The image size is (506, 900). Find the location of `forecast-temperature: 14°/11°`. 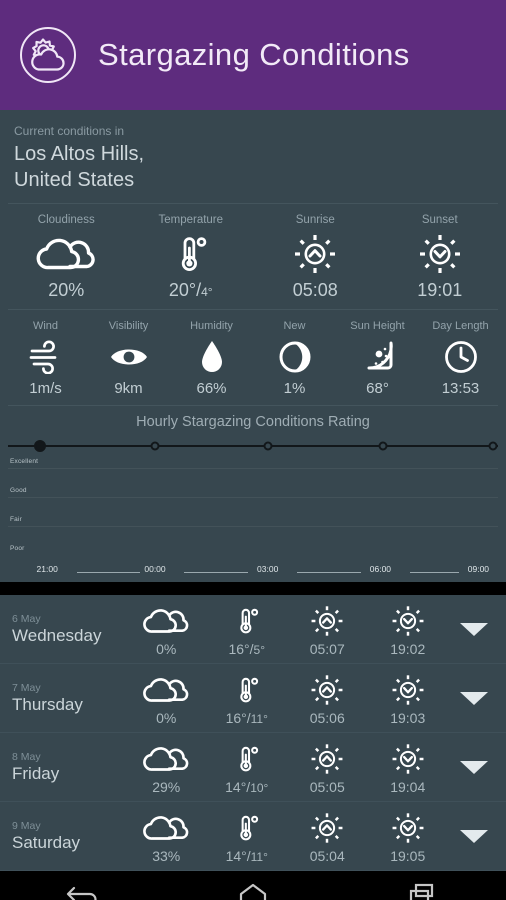

forecast-temperature: 14°/11° is located at coordinates (247, 836).